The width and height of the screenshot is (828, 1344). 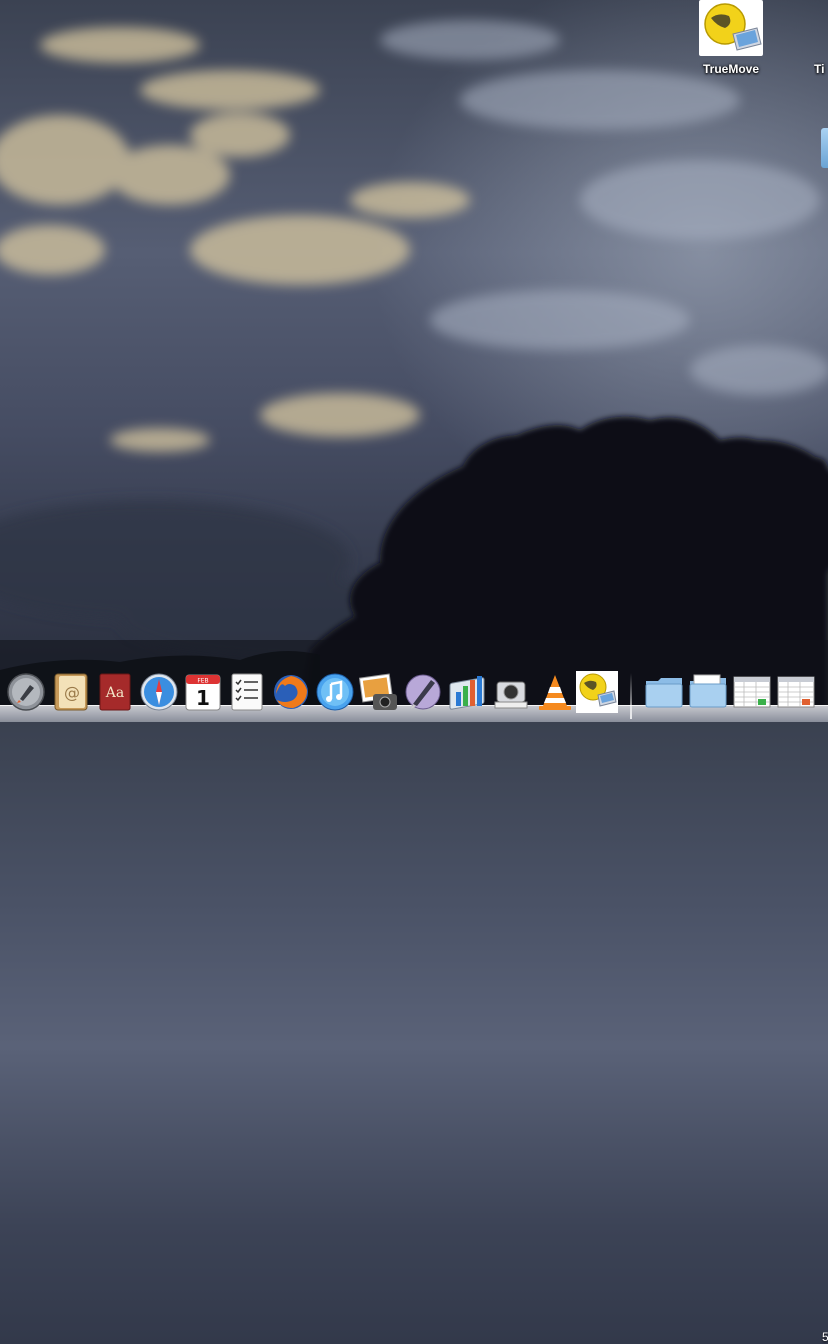 I want to click on dock-item-contacts: @, so click(x=71, y=692).